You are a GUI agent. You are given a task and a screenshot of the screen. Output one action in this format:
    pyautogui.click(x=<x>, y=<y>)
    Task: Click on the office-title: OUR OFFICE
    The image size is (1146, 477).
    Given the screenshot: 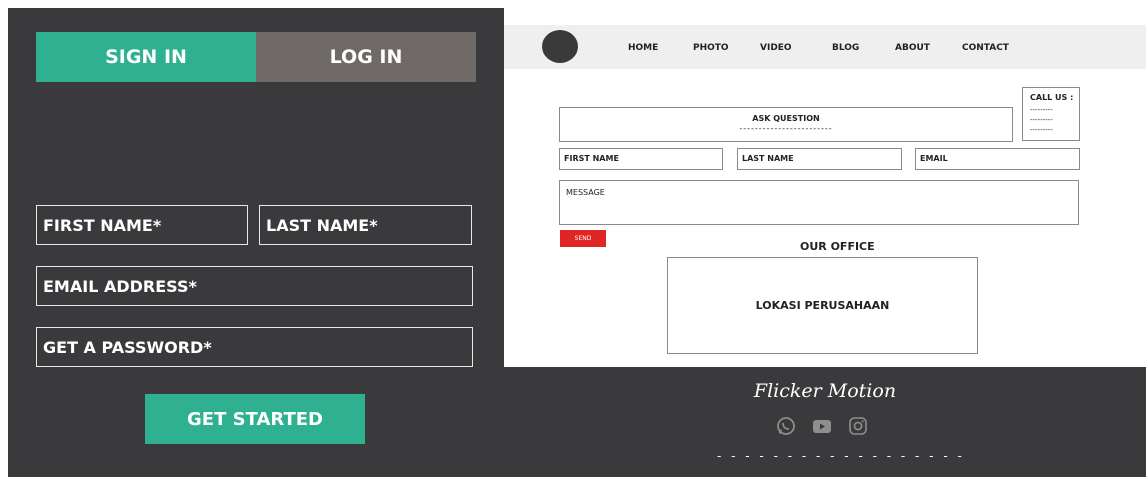 What is the action you would take?
    pyautogui.click(x=837, y=246)
    